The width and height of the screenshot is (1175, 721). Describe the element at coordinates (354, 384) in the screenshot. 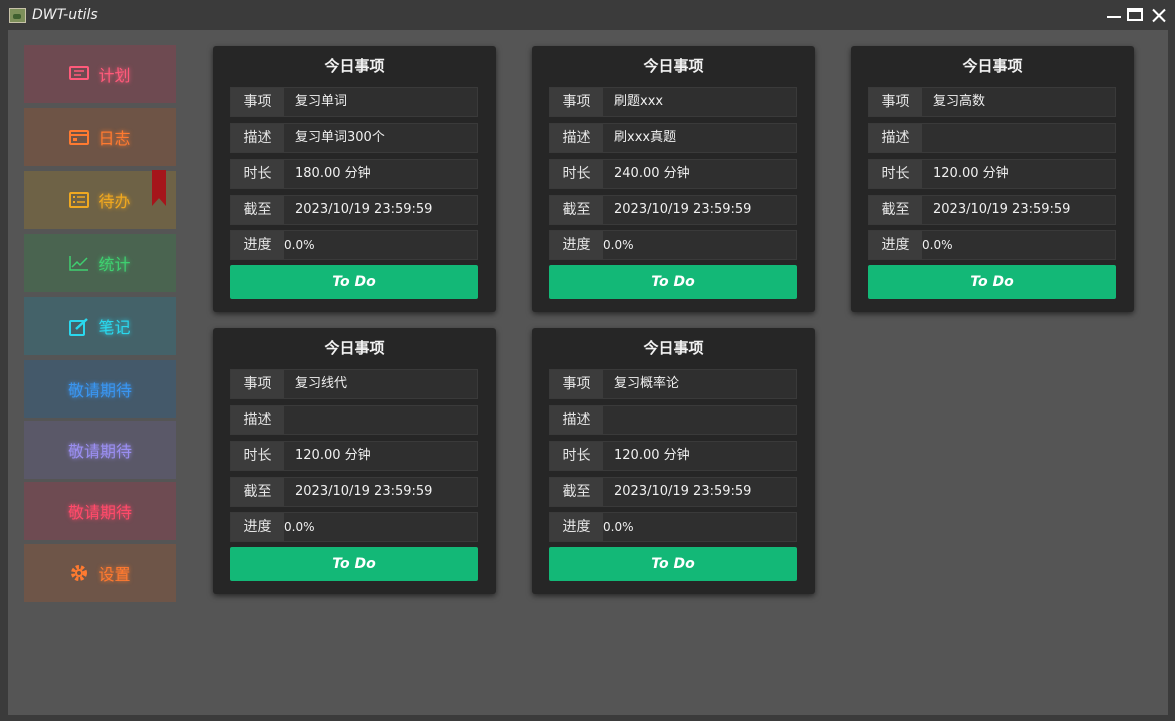

I see `card-field-row: 事项 复习线代` at that location.